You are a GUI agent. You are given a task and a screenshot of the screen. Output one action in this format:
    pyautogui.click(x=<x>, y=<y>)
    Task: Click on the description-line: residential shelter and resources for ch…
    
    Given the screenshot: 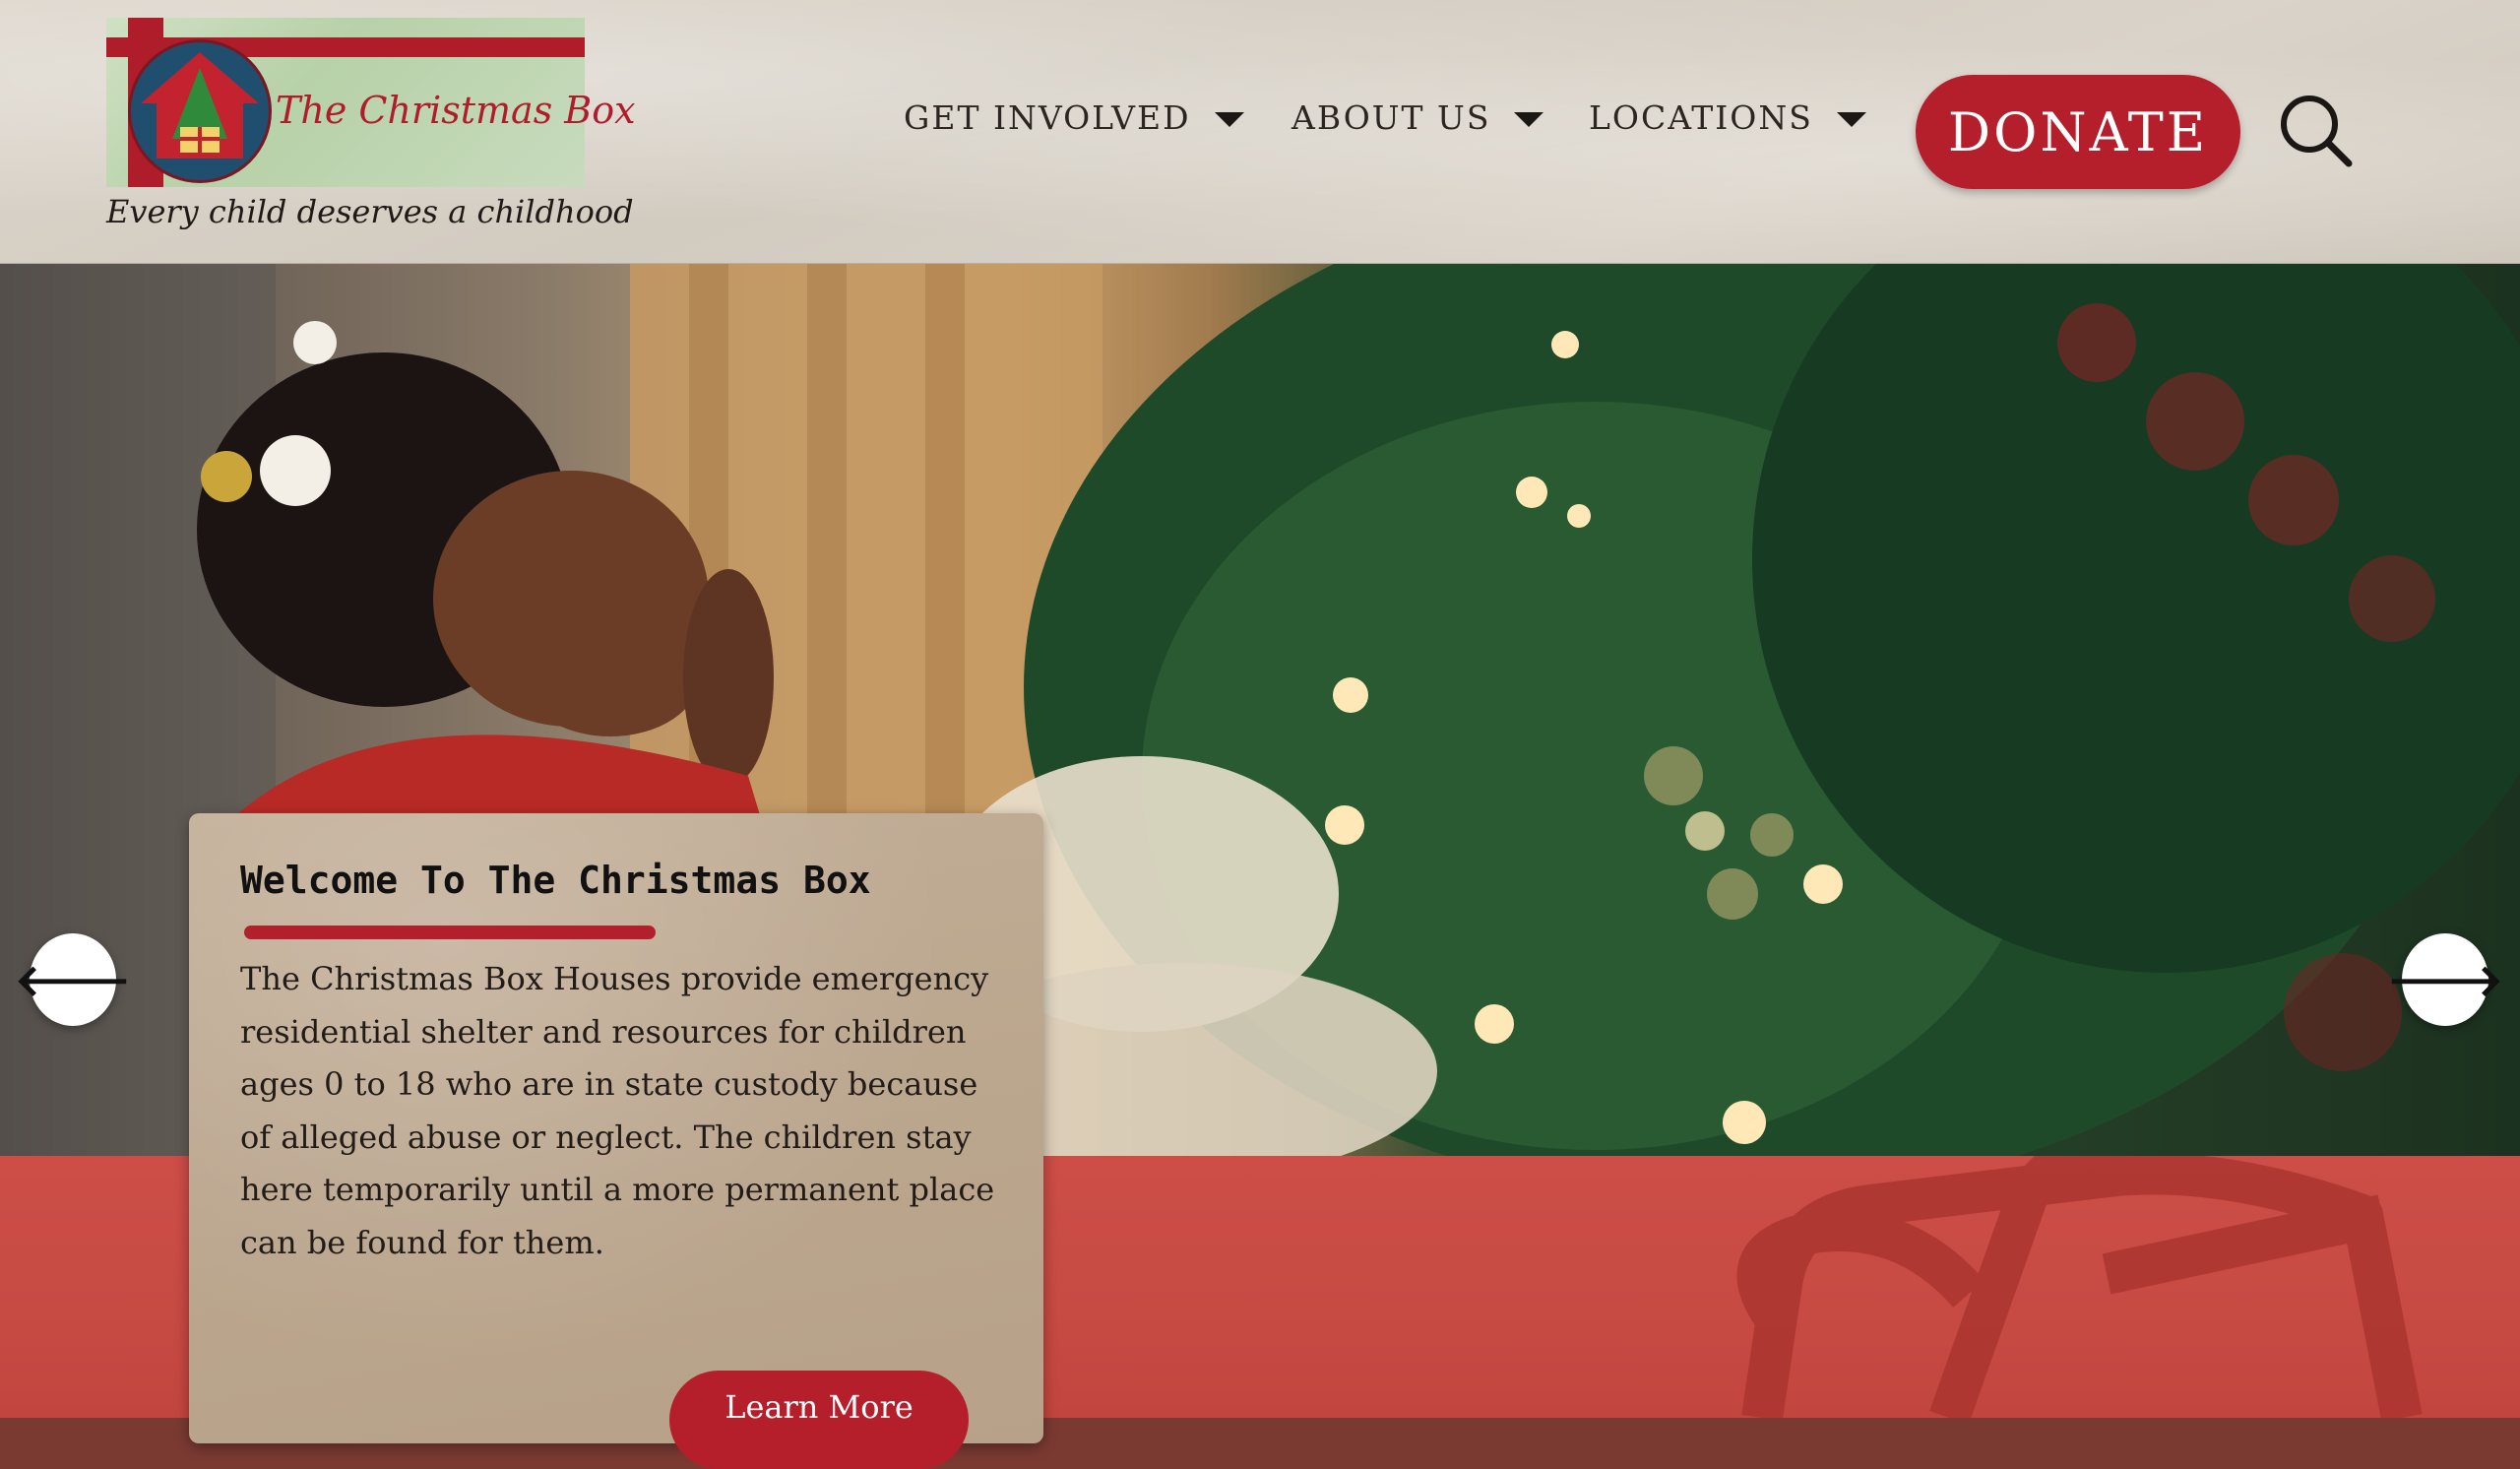 What is the action you would take?
    pyautogui.click(x=603, y=1031)
    